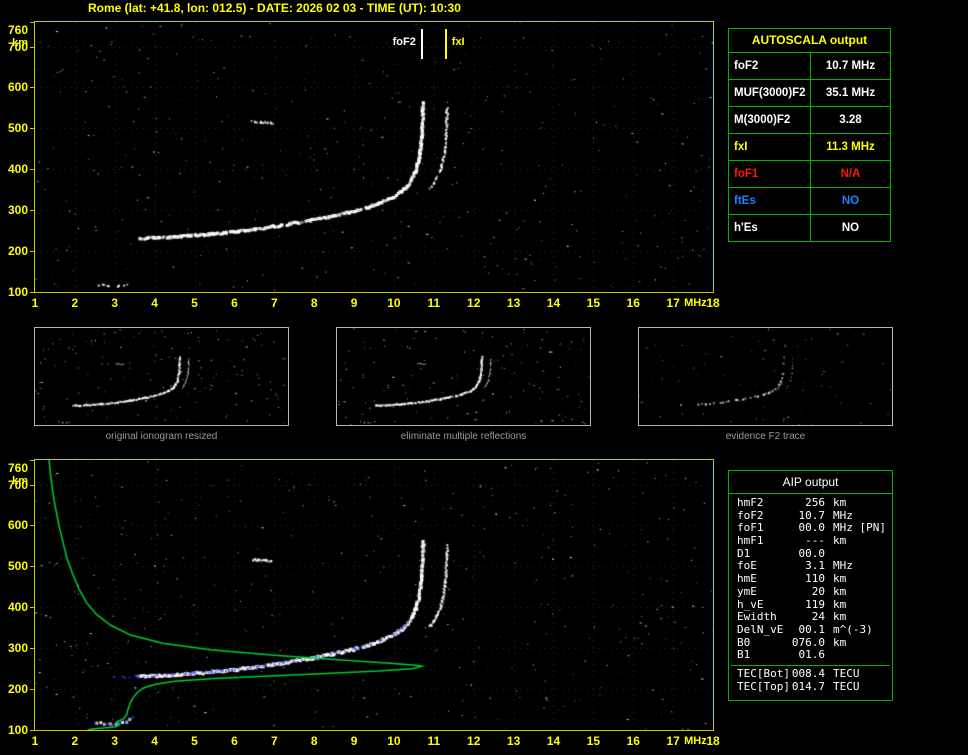 This screenshot has height=755, width=968. Describe the element at coordinates (553, 741) in the screenshot. I see `x-axis-tick-label: 14` at that location.